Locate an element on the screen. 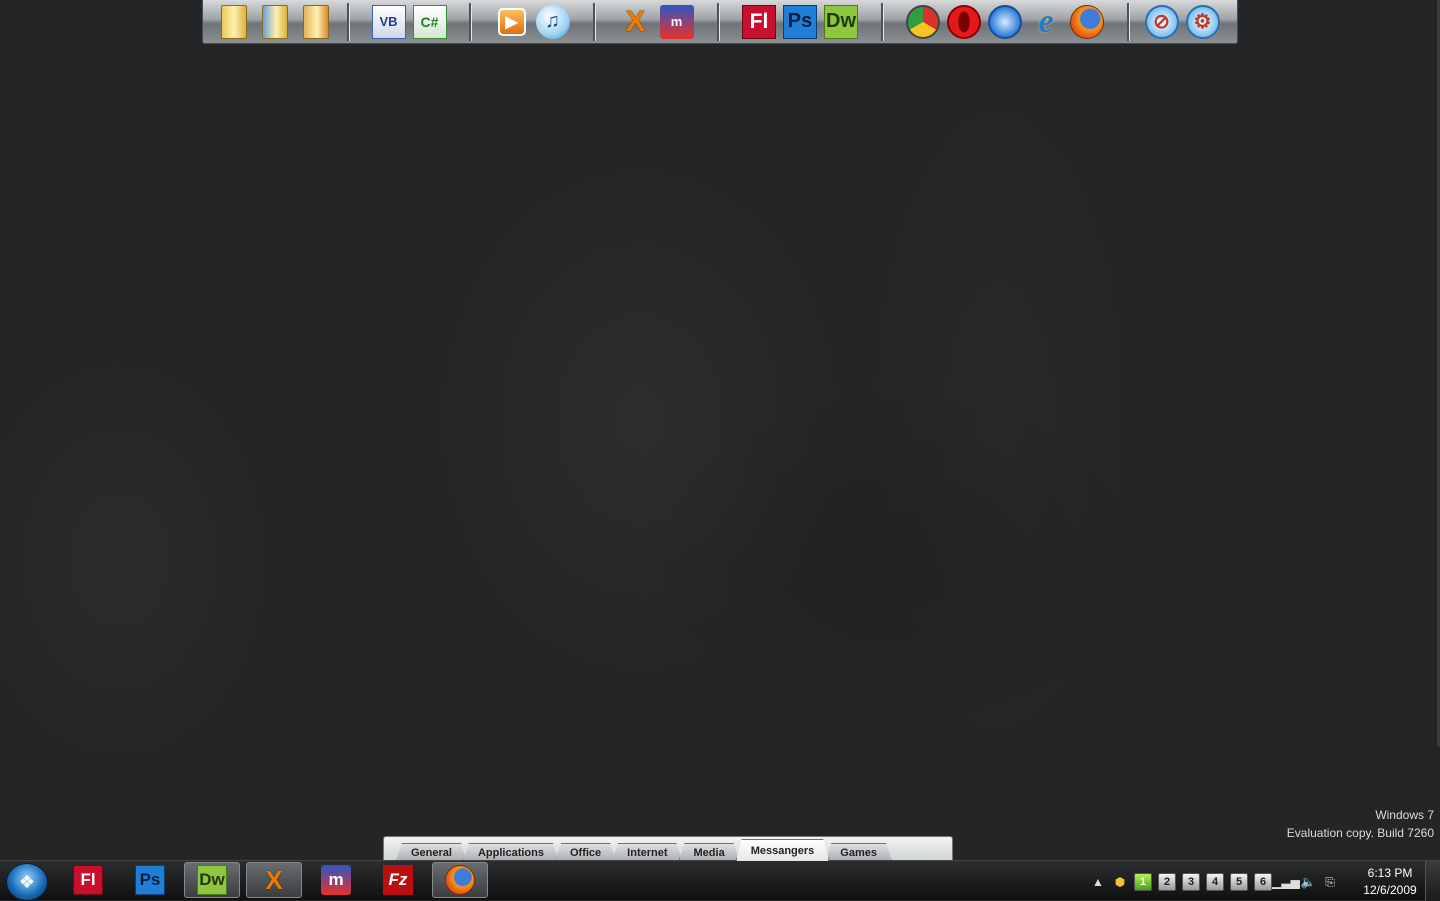 This screenshot has height=901, width=1440. safari-icon is located at coordinates (1005, 21).